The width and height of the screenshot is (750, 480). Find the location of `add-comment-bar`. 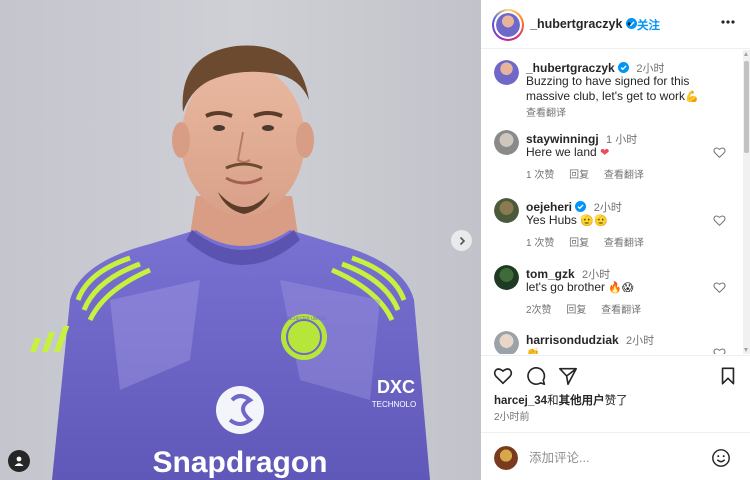

add-comment-bar is located at coordinates (615, 456).